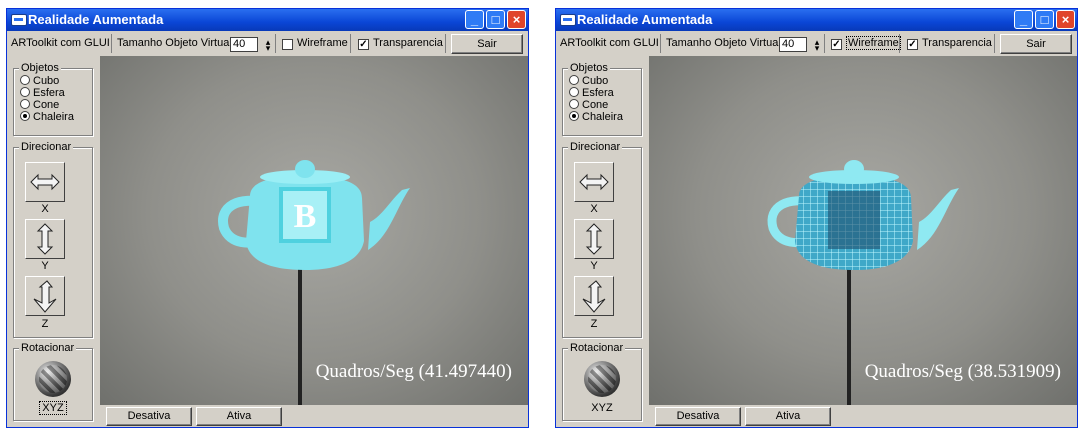 This screenshot has height=428, width=1081. Describe the element at coordinates (287, 44) in the screenshot. I see `wireframe-checkbox` at that location.